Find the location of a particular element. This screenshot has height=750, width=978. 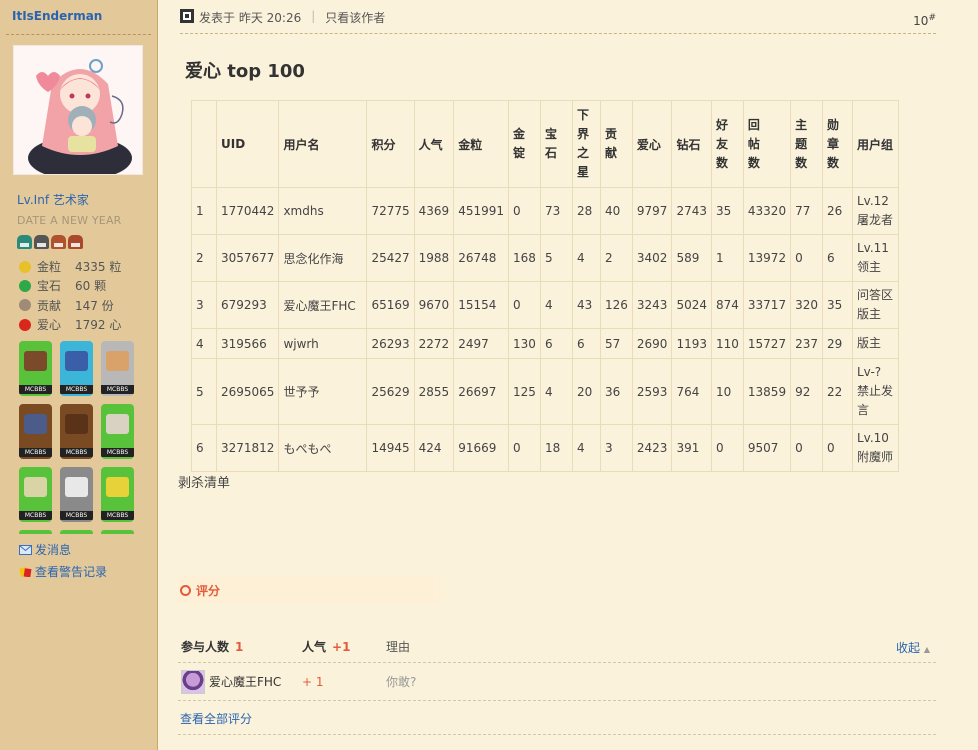

send-message-label: 发消息 is located at coordinates (53, 550).